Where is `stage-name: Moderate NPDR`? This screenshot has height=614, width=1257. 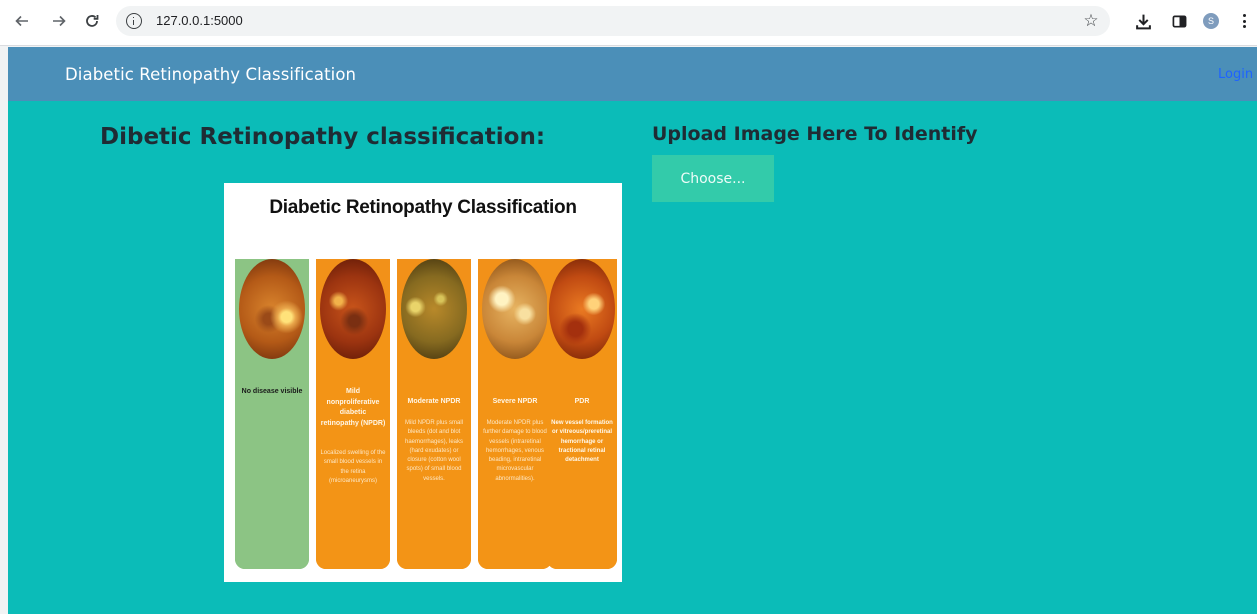
stage-name: Moderate NPDR is located at coordinates (434, 401).